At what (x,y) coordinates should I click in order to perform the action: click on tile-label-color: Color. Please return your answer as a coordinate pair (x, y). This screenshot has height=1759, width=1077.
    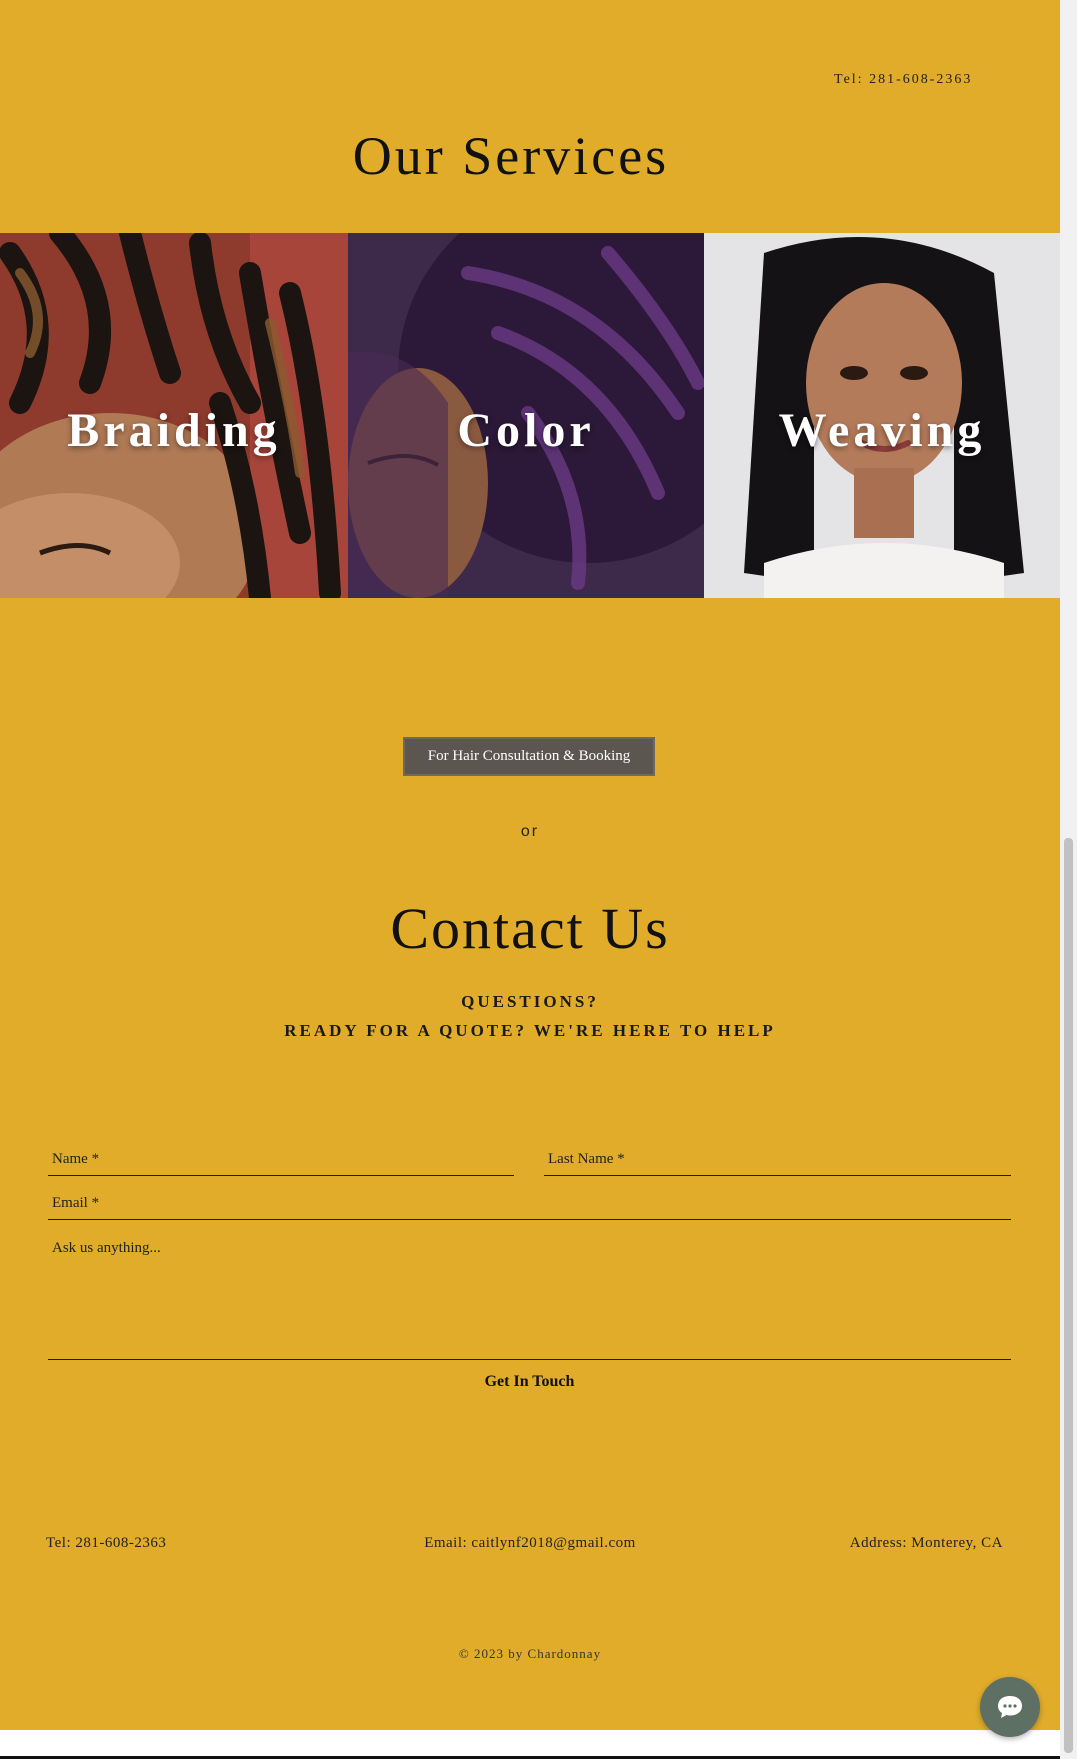
    Looking at the image, I should click on (526, 430).